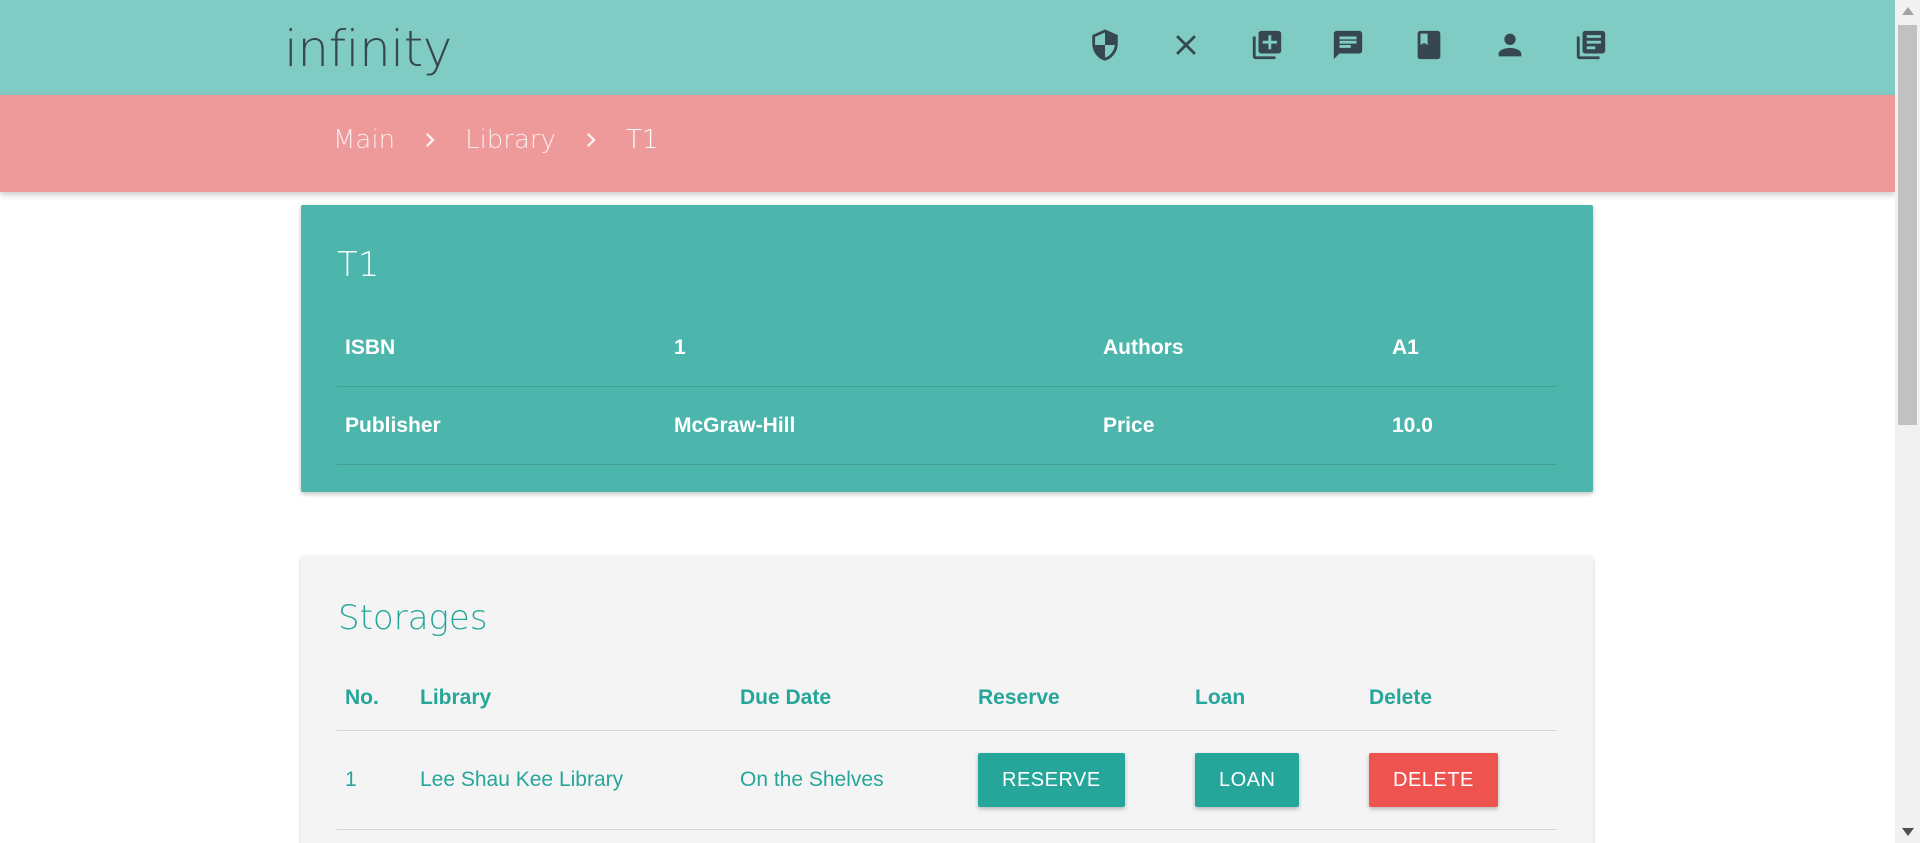  What do you see at coordinates (374, 780) in the screenshot?
I see `storage-no: 1` at bounding box center [374, 780].